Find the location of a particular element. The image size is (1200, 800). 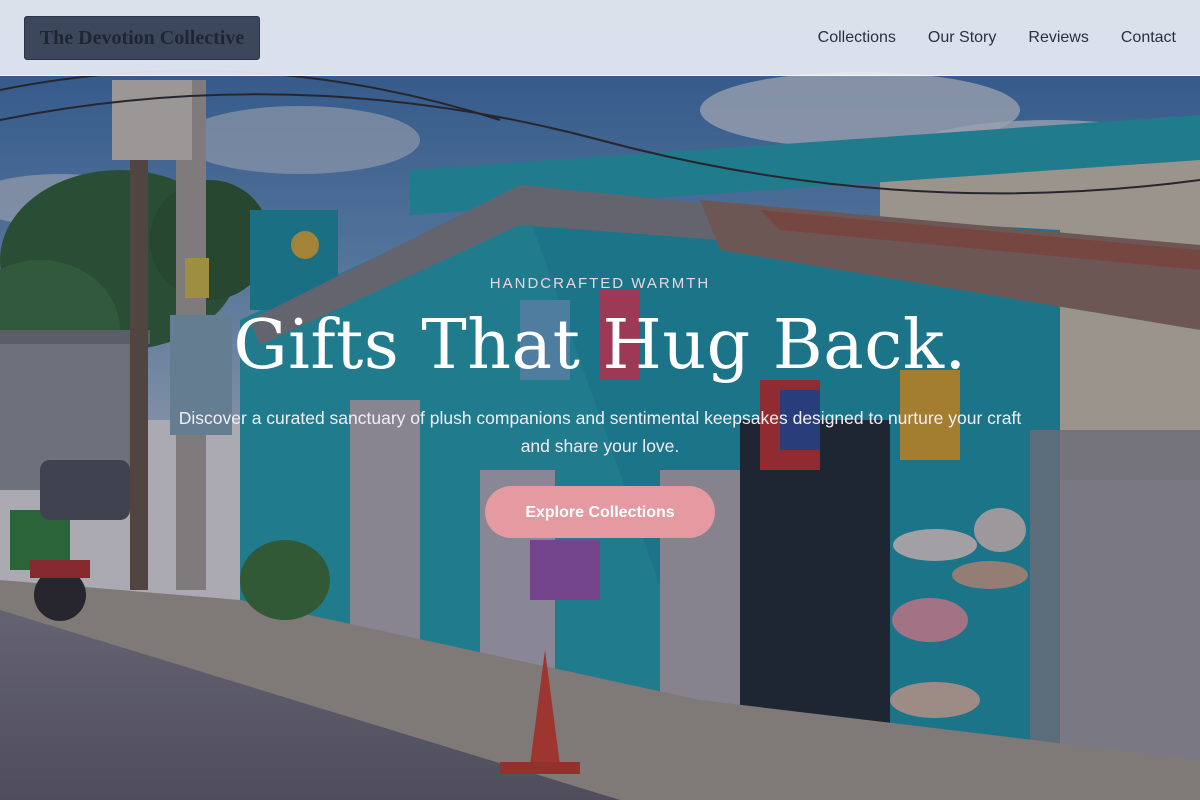

nav-link-reviews: Reviews is located at coordinates (1058, 38).